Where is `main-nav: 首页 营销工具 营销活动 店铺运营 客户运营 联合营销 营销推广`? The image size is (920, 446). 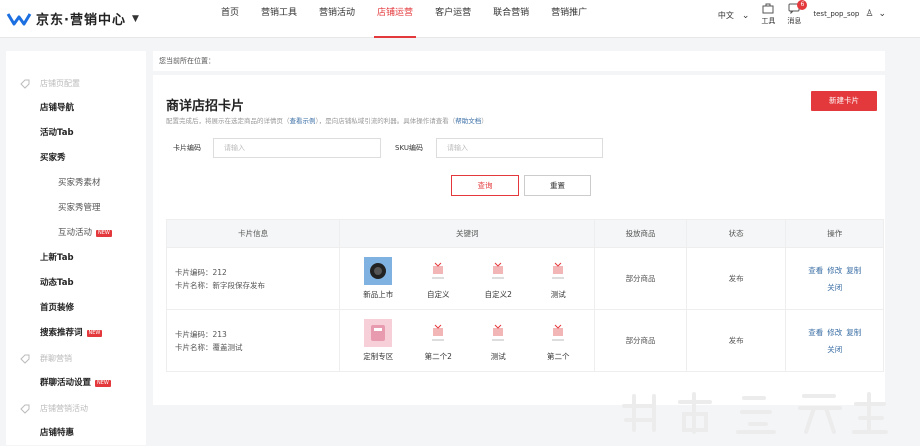 main-nav: 首页 营销工具 营销活动 店铺运营 客户运营 联合营销 营销推广 is located at coordinates (404, 19).